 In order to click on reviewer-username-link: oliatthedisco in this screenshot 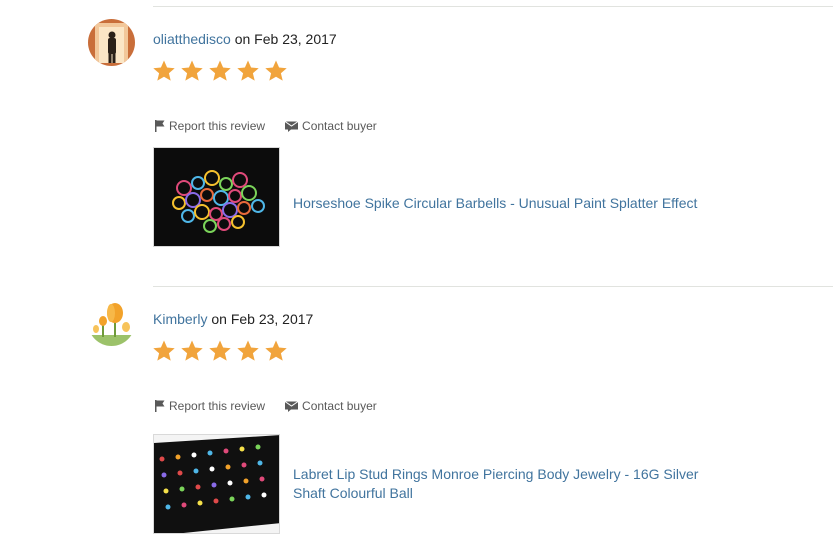, I will do `click(192, 39)`.